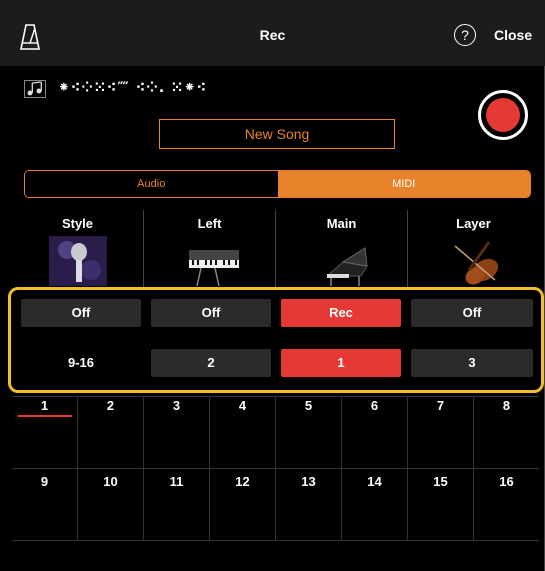 This screenshot has height=571, width=545. Describe the element at coordinates (111, 432) in the screenshot. I see `grid-cell: 2` at that location.